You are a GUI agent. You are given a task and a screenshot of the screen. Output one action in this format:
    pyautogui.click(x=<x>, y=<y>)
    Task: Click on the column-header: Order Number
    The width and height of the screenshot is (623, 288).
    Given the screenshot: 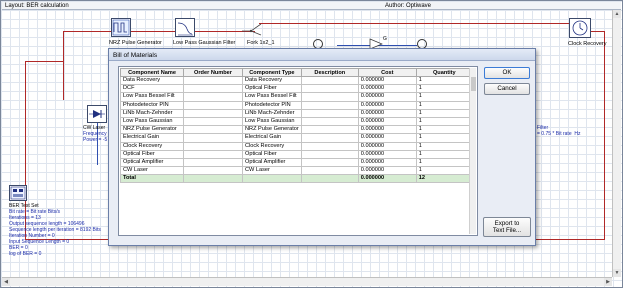 What is the action you would take?
    pyautogui.click(x=213, y=72)
    